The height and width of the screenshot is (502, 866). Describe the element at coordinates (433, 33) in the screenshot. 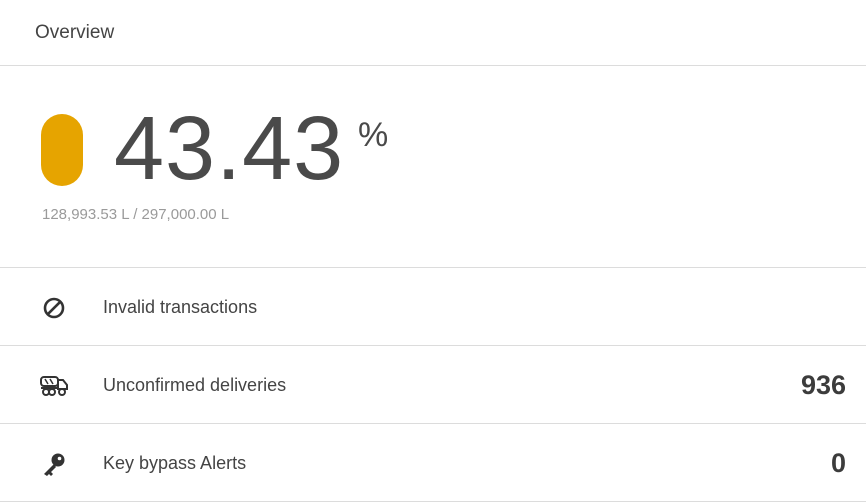

I see `panel-header: Overview` at that location.